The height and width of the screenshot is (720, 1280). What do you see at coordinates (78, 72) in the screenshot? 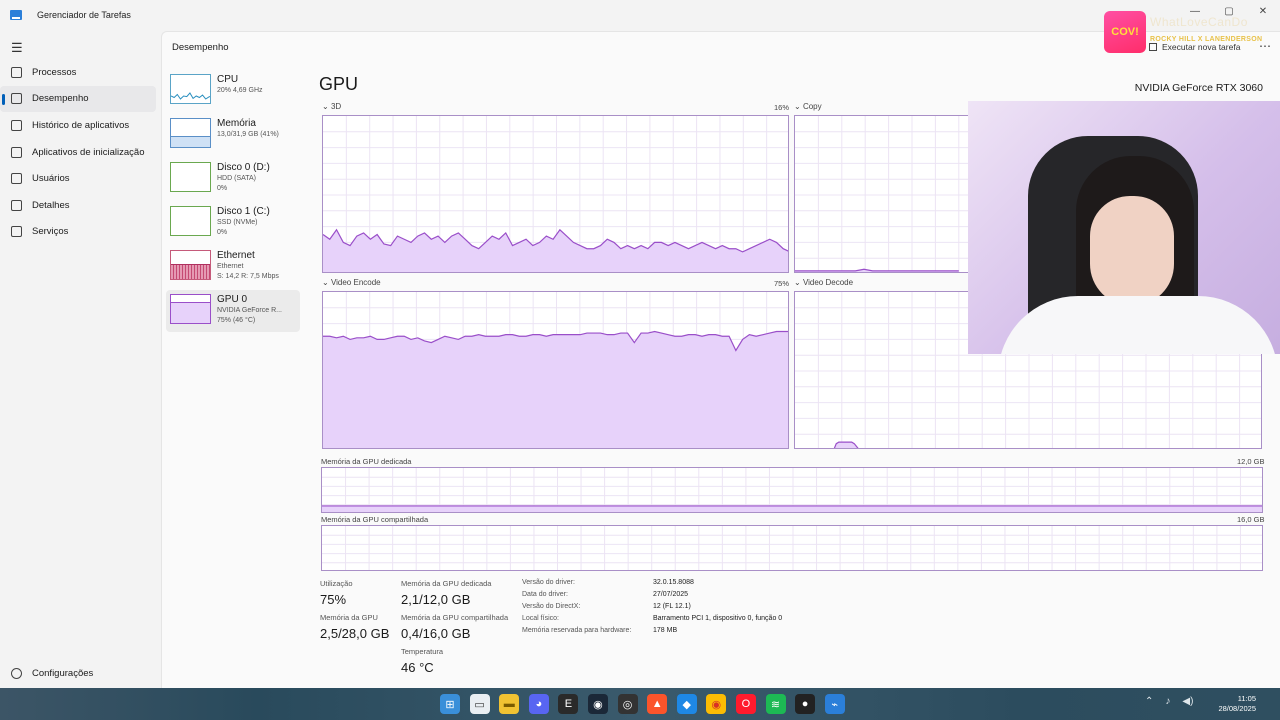
I see `sidebar-item-processos: Processos` at bounding box center [78, 72].